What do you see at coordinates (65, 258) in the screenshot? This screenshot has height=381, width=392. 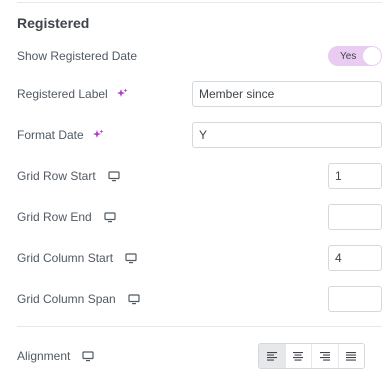 I see `grid-column-start-label-text: Grid Column Start` at bounding box center [65, 258].